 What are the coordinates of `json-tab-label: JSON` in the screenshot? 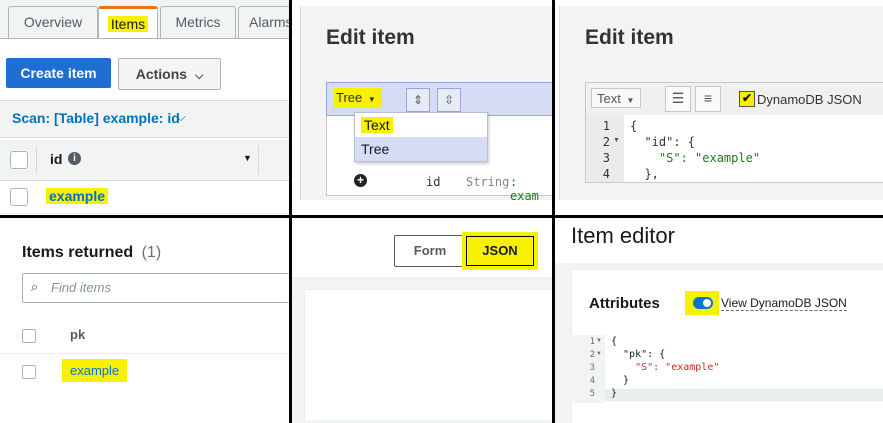 It's located at (500, 251).